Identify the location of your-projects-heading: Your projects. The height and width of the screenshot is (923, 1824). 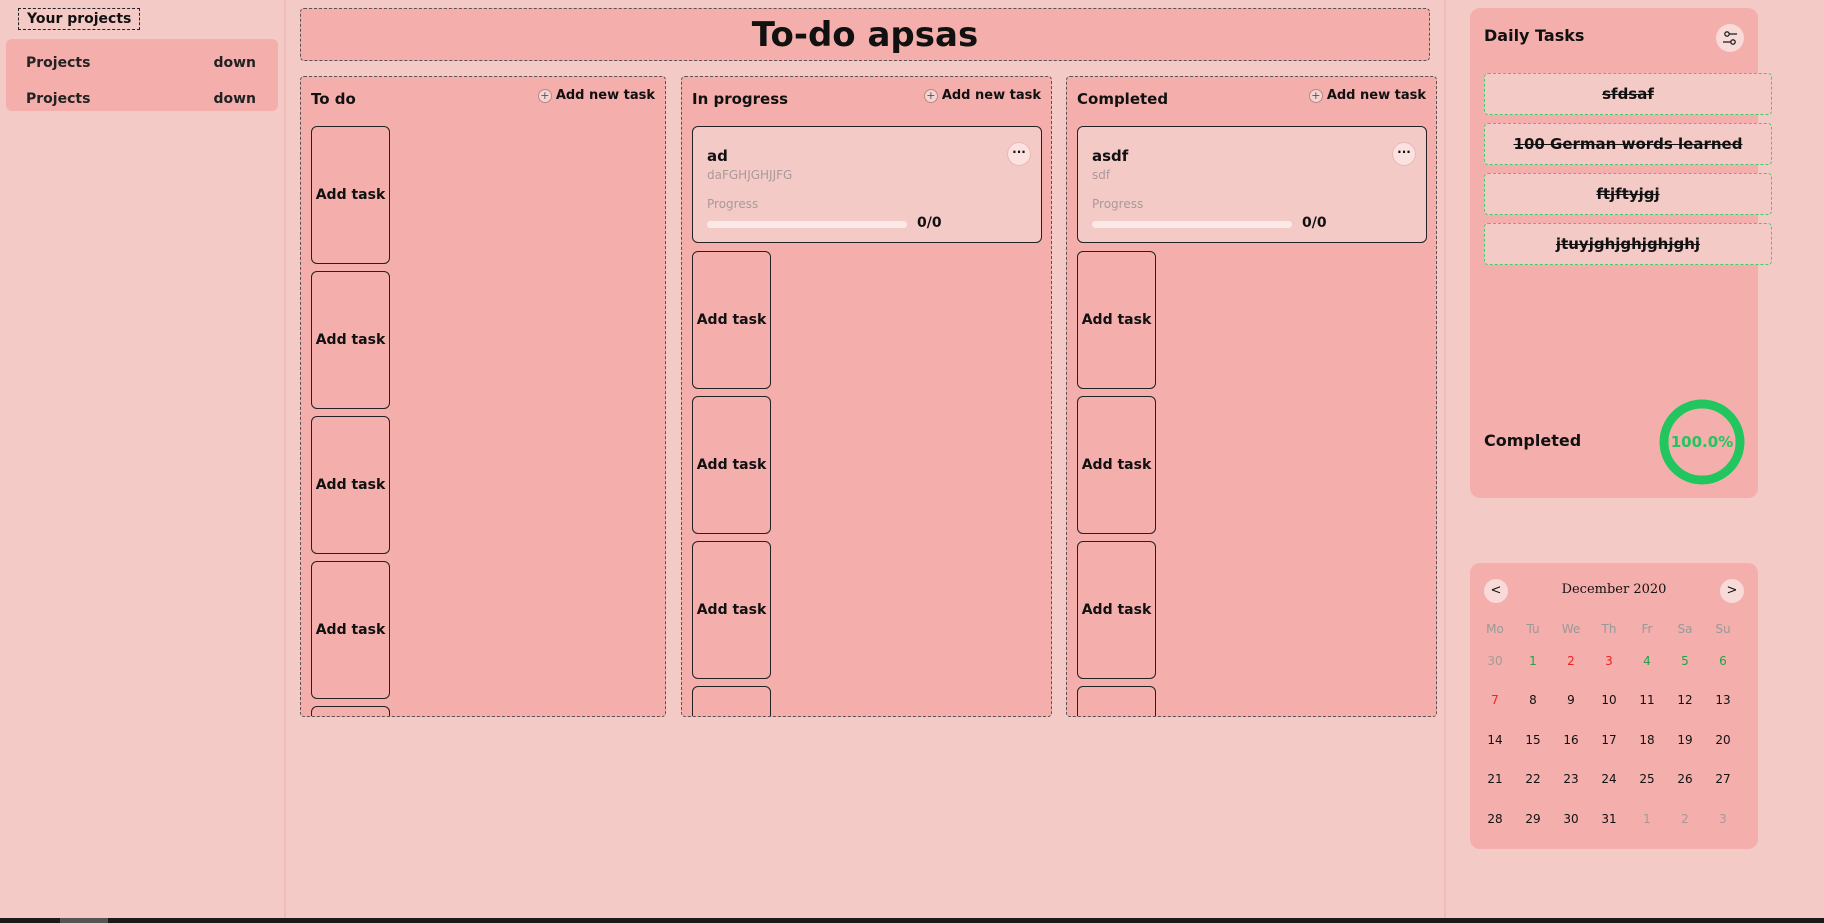
(79, 19).